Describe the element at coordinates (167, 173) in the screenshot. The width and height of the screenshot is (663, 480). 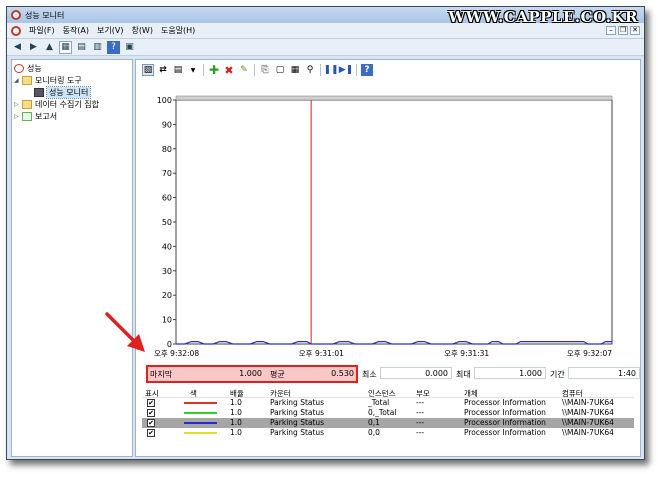
I see `y-tick-label: 70` at that location.